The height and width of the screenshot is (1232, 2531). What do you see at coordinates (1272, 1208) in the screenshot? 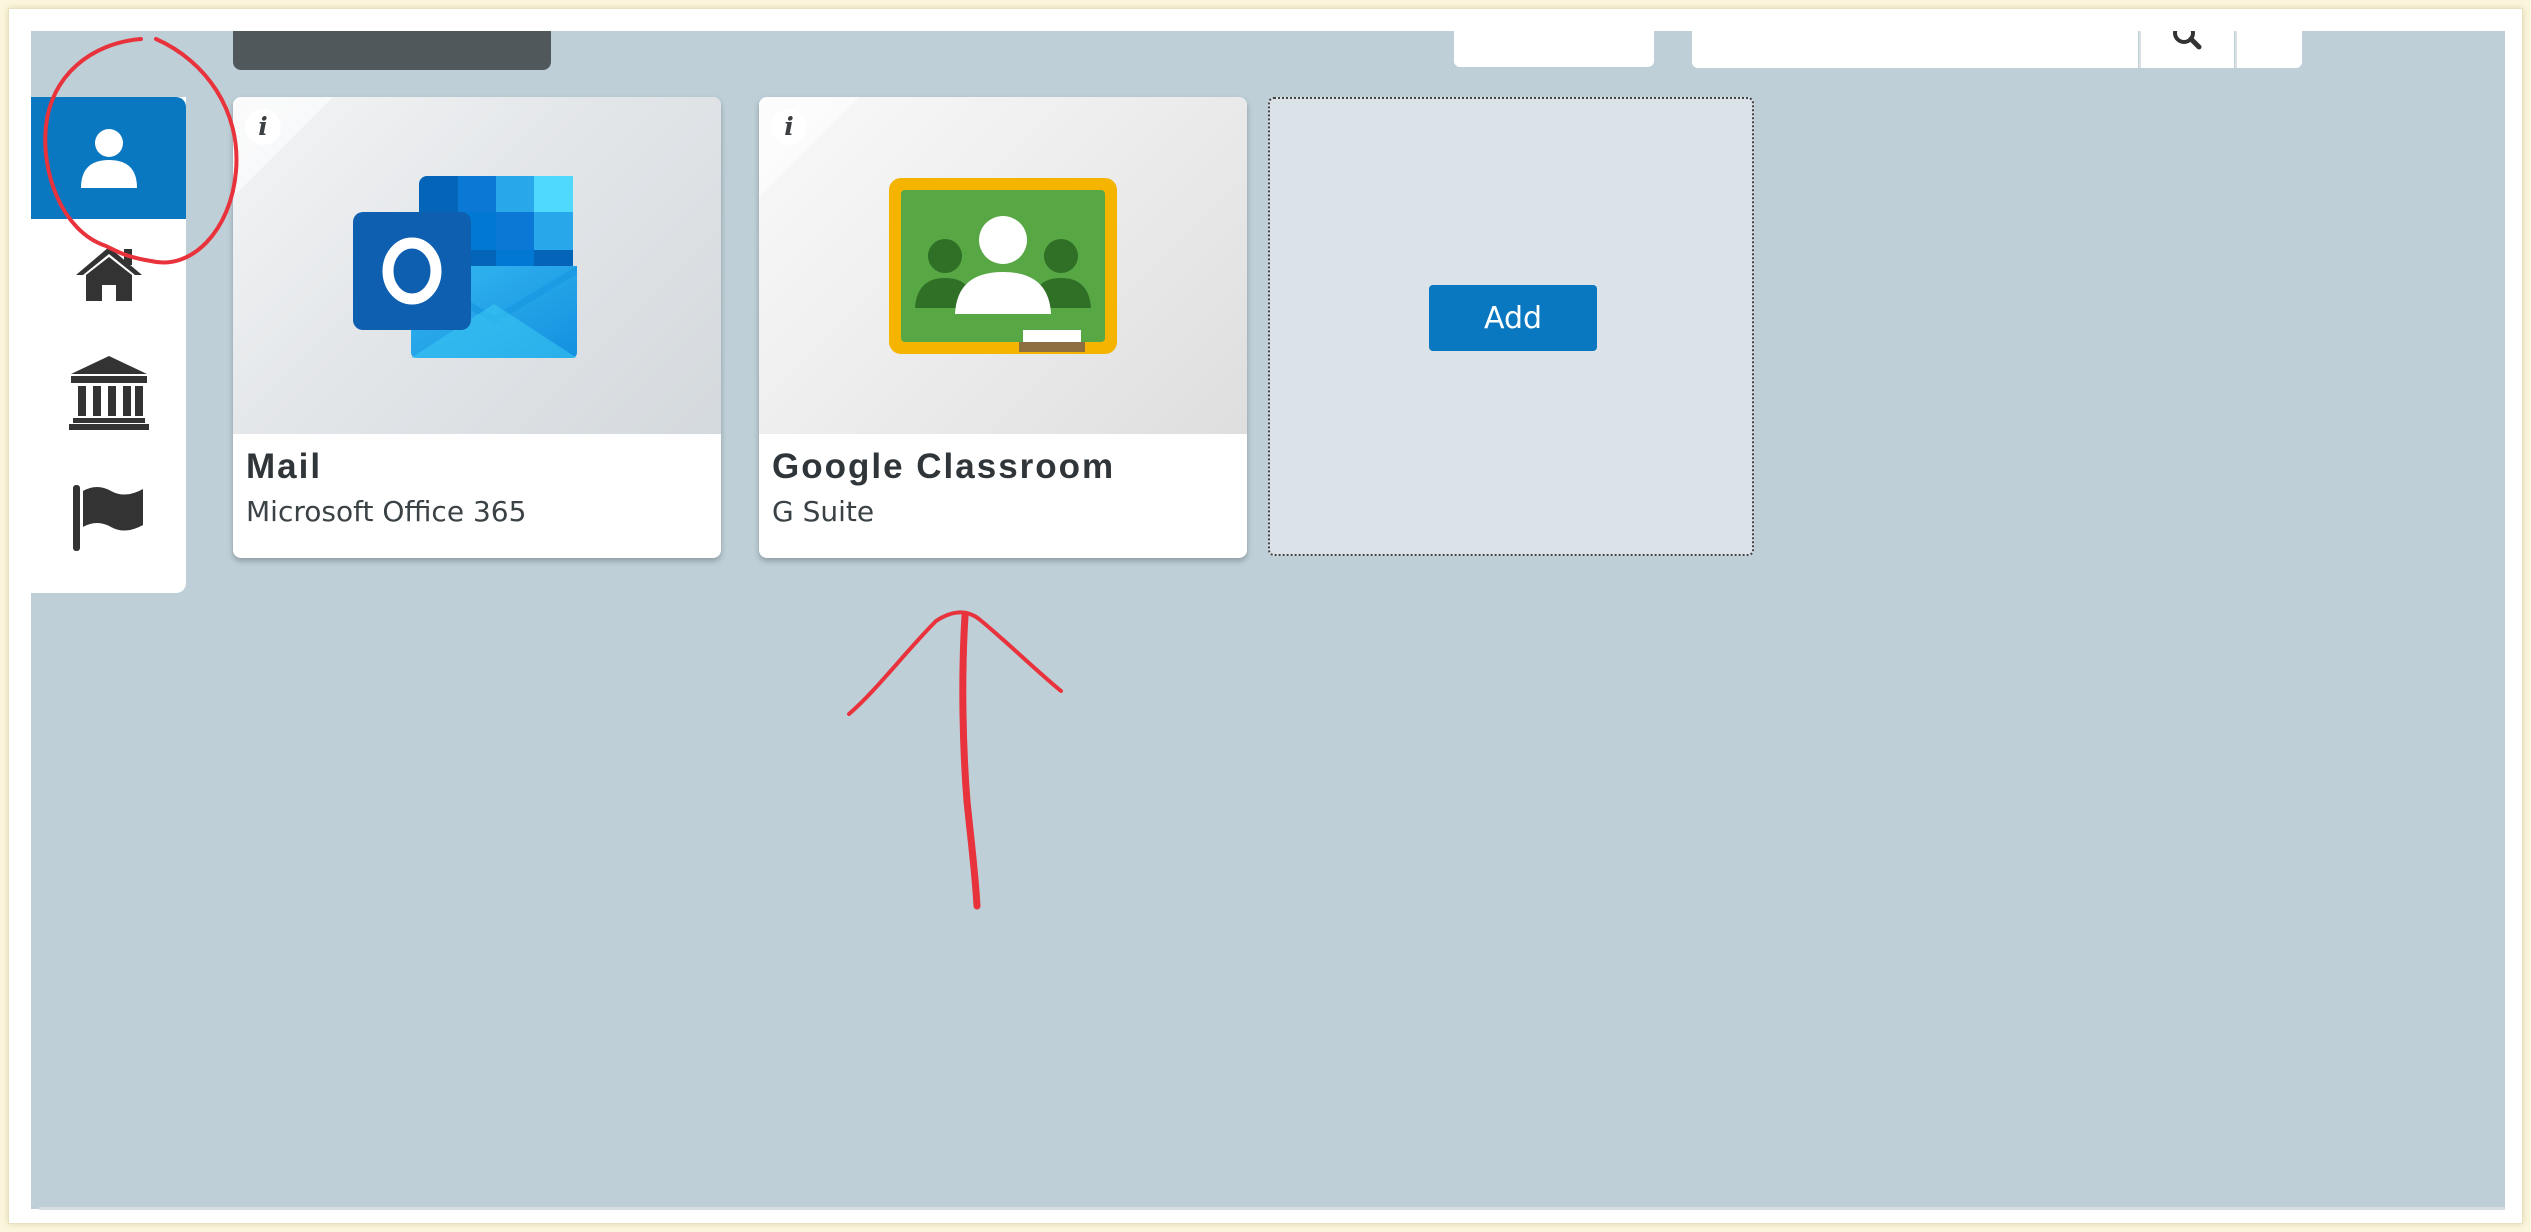
I see `bottom-divider` at bounding box center [1272, 1208].